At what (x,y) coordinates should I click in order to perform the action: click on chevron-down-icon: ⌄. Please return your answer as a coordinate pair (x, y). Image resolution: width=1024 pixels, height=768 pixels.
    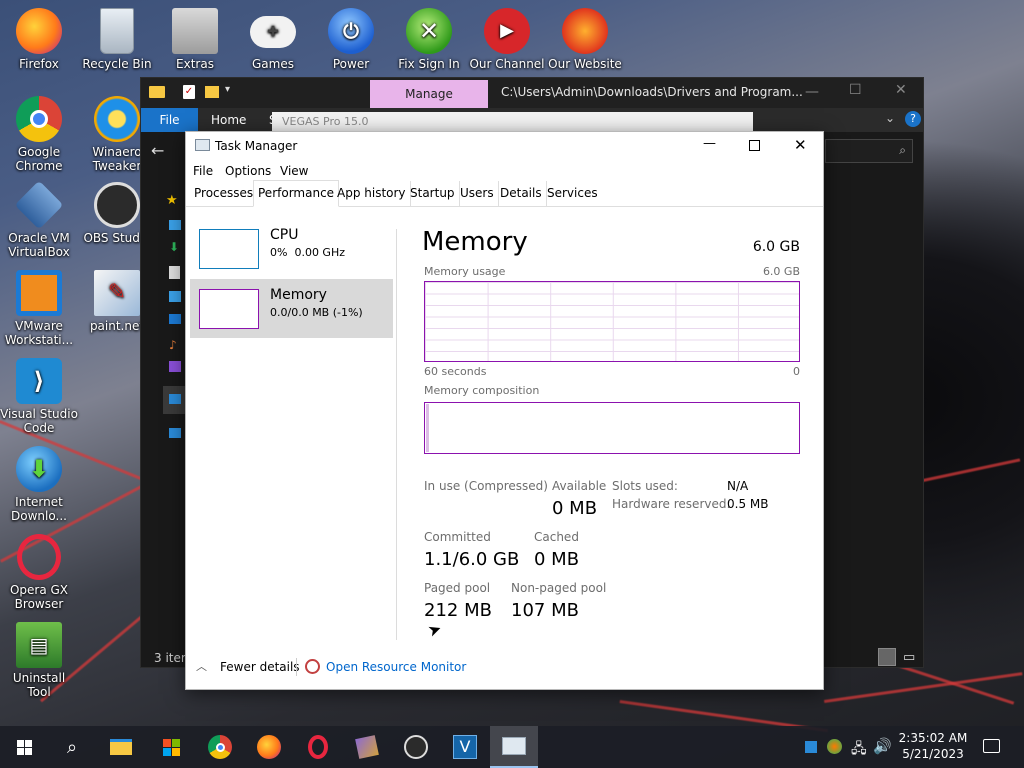
    Looking at the image, I should click on (890, 118).